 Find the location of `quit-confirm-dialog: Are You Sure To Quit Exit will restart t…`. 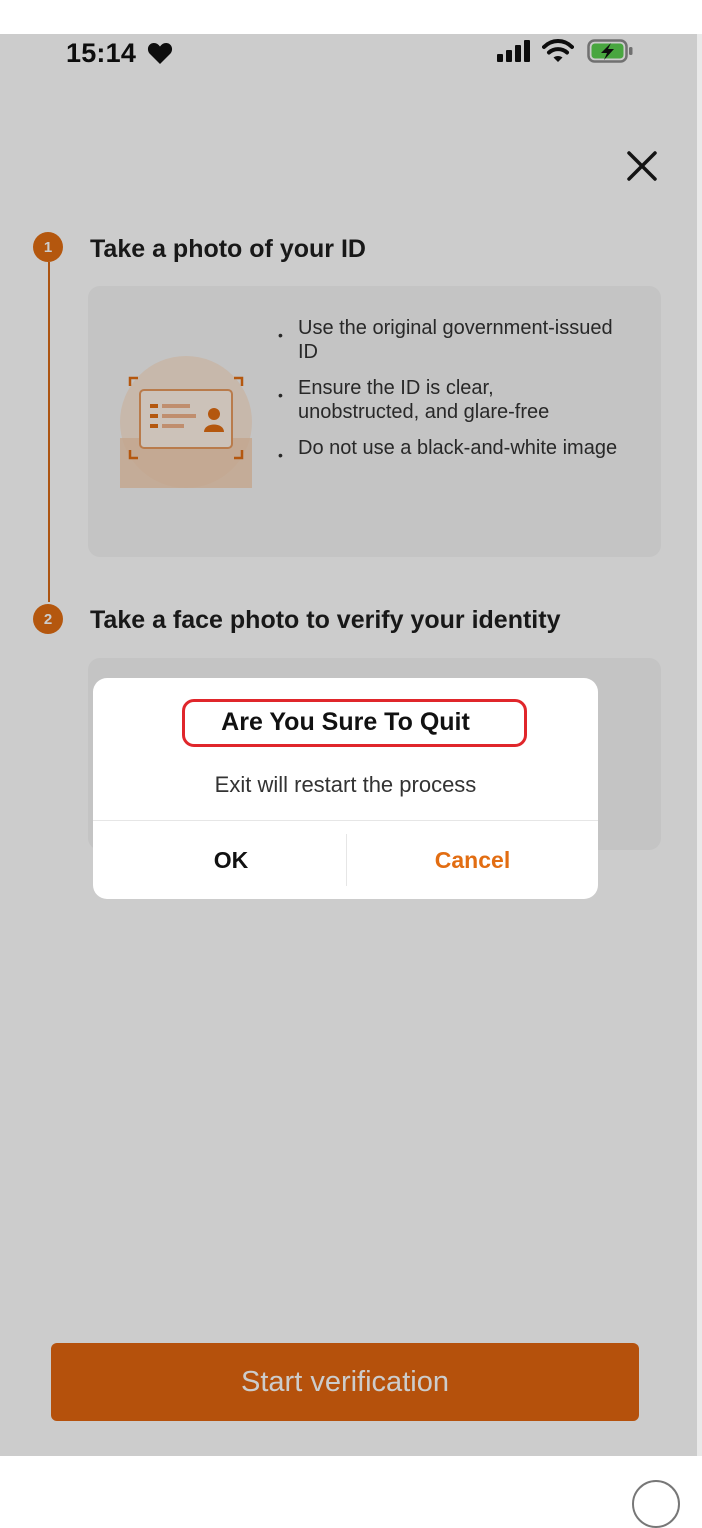

quit-confirm-dialog: Are You Sure To Quit Exit will restart t… is located at coordinates (345, 788).